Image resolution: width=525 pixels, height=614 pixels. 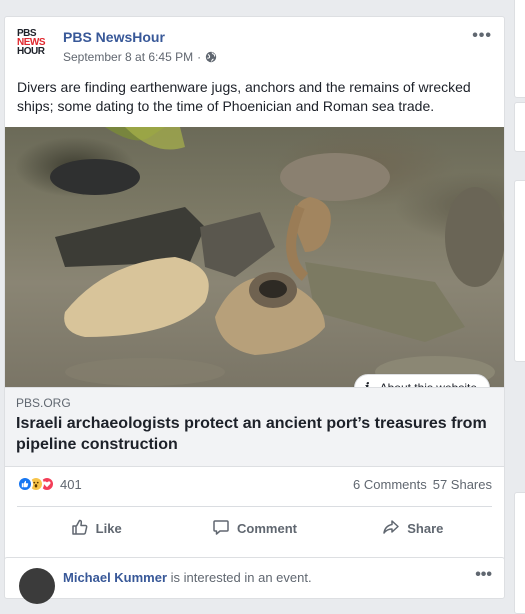 I want to click on share-button: Share, so click(x=413, y=528).